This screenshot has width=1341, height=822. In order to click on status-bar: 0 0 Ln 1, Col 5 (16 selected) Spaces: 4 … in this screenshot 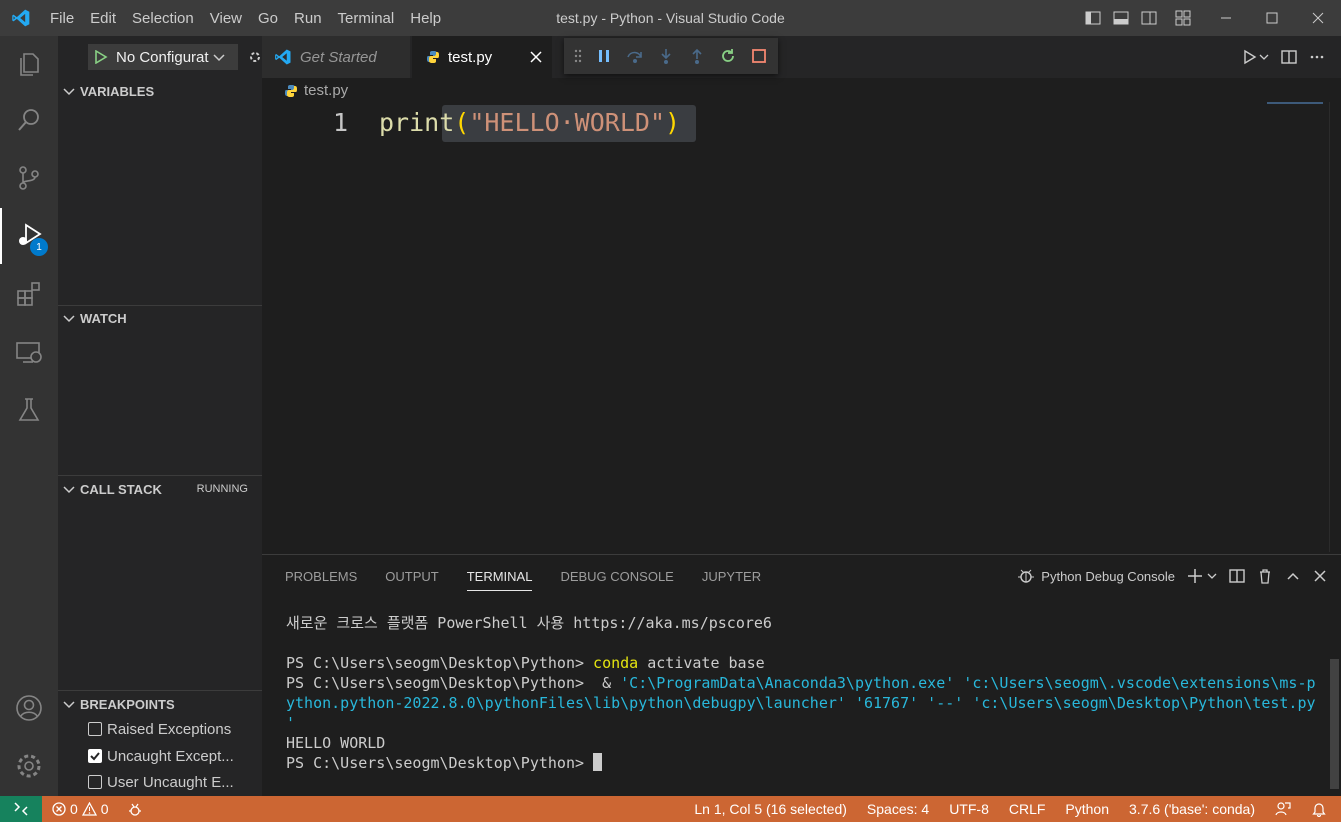, I will do `click(670, 809)`.